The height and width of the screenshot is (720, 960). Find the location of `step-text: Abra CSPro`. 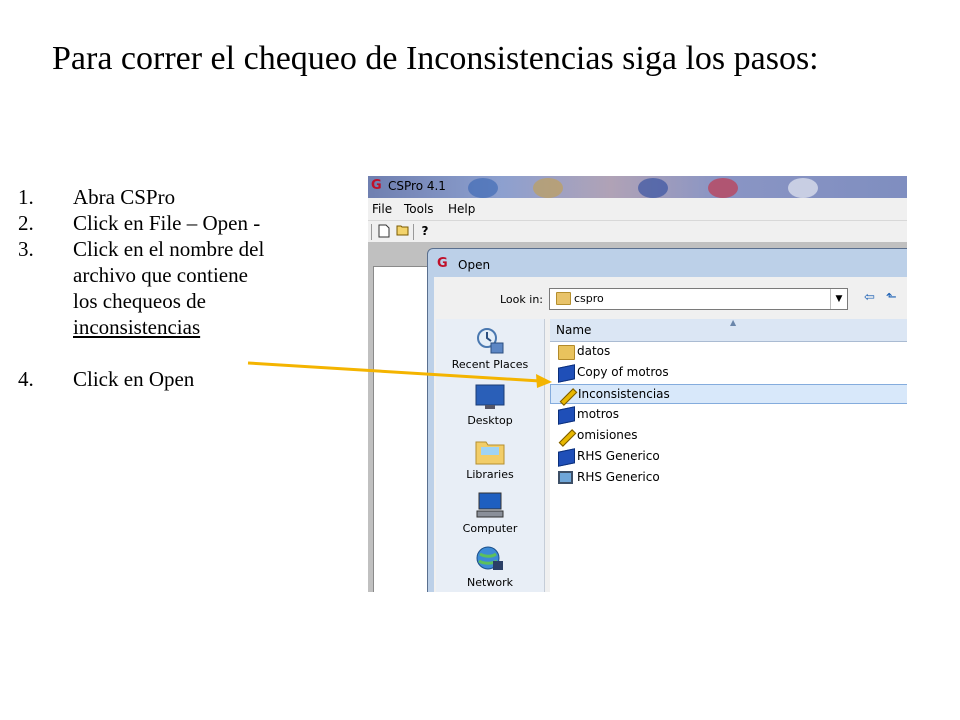

step-text: Abra CSPro is located at coordinates (124, 197).